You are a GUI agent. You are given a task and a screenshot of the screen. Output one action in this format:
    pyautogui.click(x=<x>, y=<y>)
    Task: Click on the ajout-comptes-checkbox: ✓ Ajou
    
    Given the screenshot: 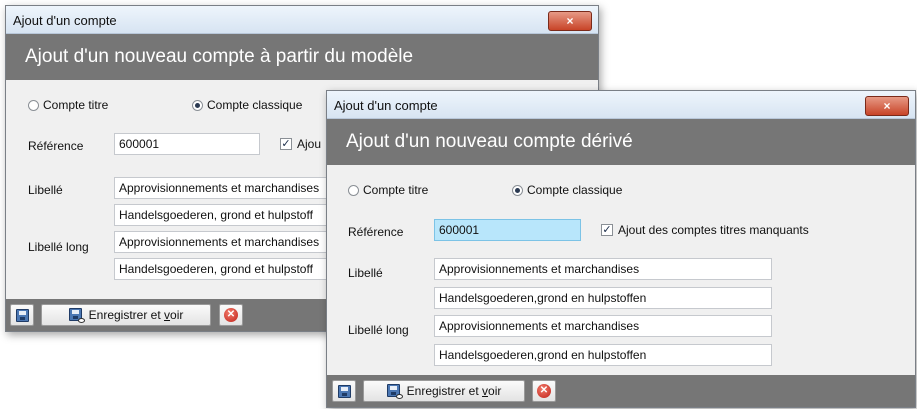 What is the action you would take?
    pyautogui.click(x=300, y=144)
    